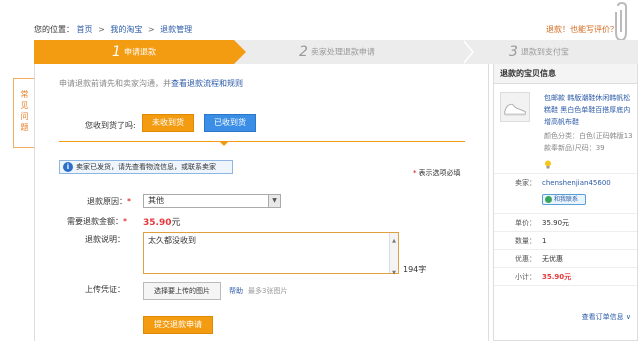 Image resolution: width=640 pixels, height=341 pixels. What do you see at coordinates (439, 173) in the screenshot?
I see `required-note-text: 表示选项必填` at bounding box center [439, 173].